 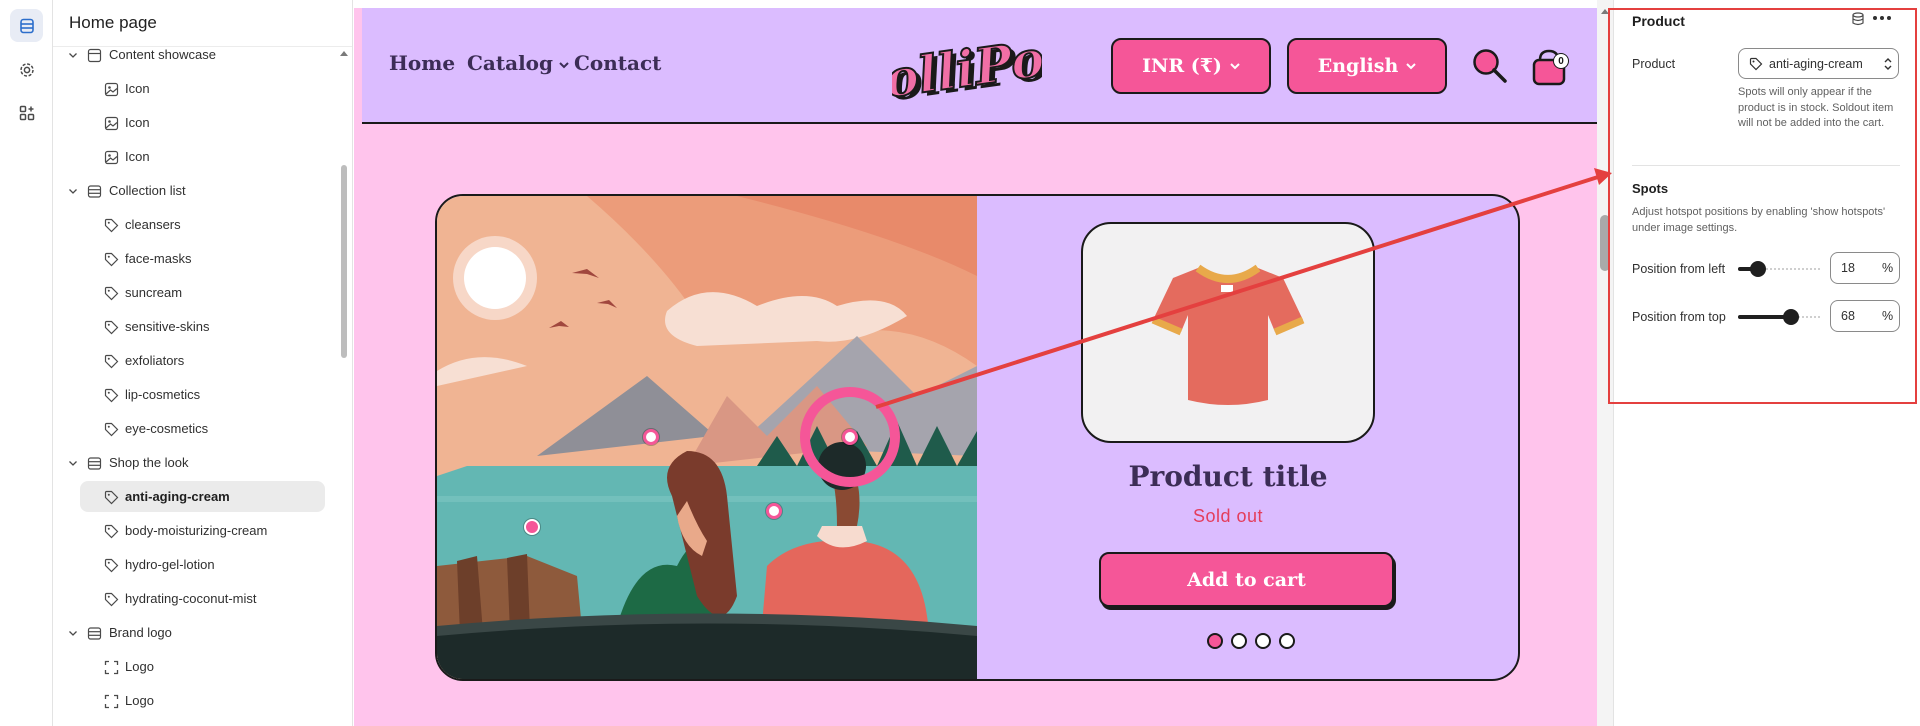 I want to click on tree-row-label: body-moisturizing-cream, so click(x=196, y=530).